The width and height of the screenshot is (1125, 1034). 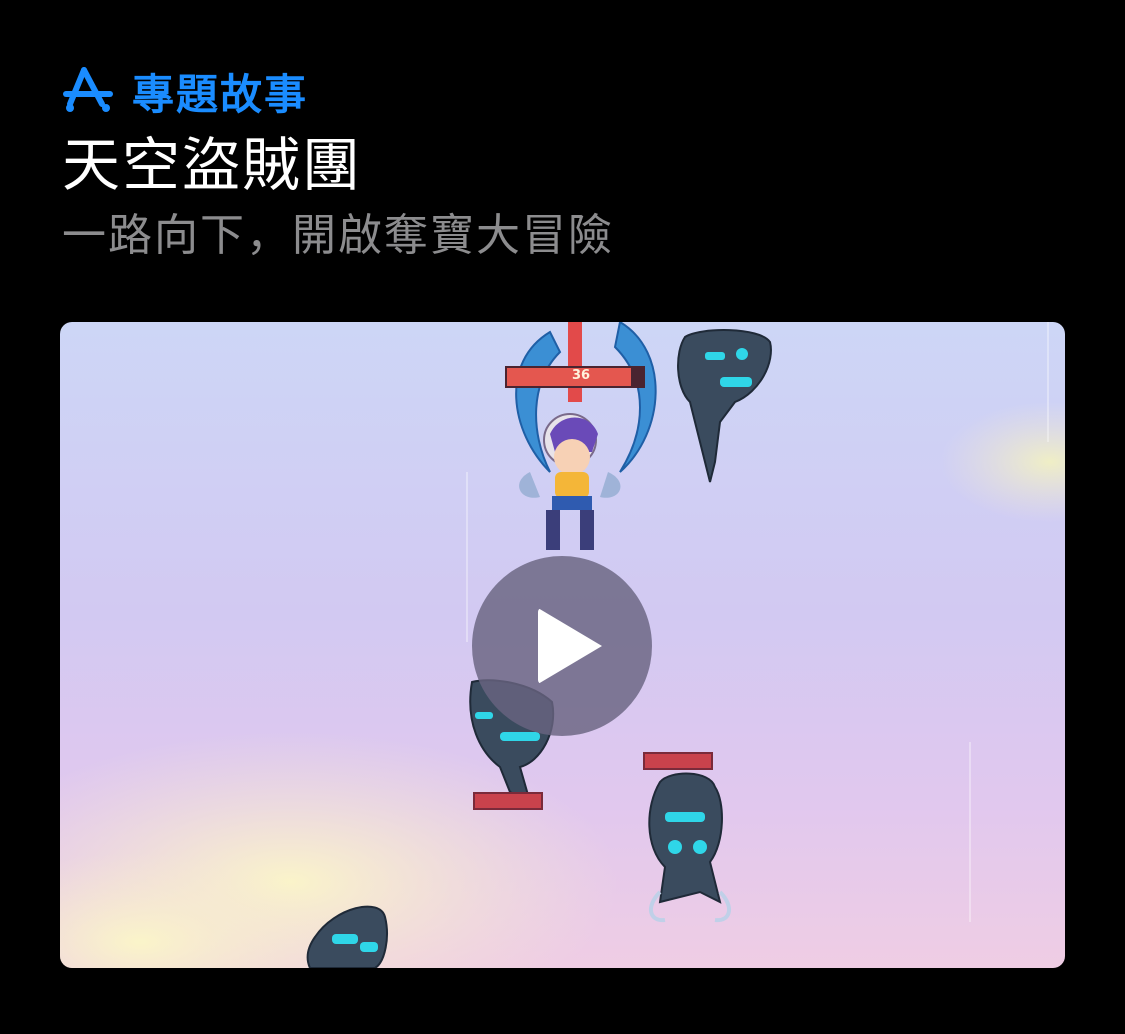 What do you see at coordinates (338, 235) in the screenshot?
I see `story-subtitle: 一路向下，開啟奪寶大冒險` at bounding box center [338, 235].